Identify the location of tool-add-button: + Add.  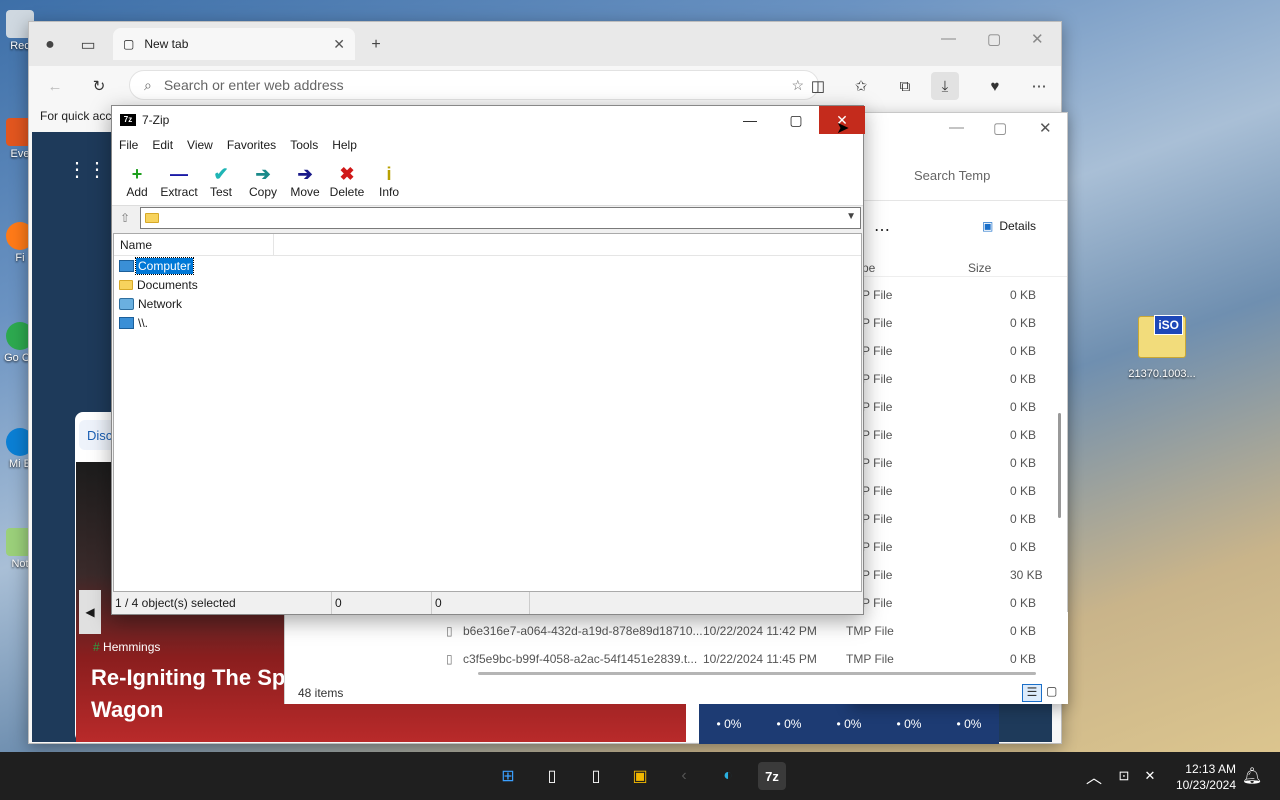
(137, 180).